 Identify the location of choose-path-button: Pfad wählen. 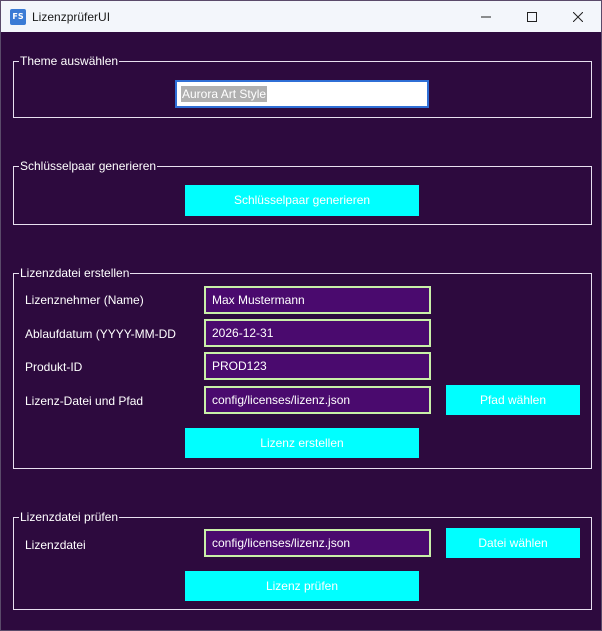
(513, 400).